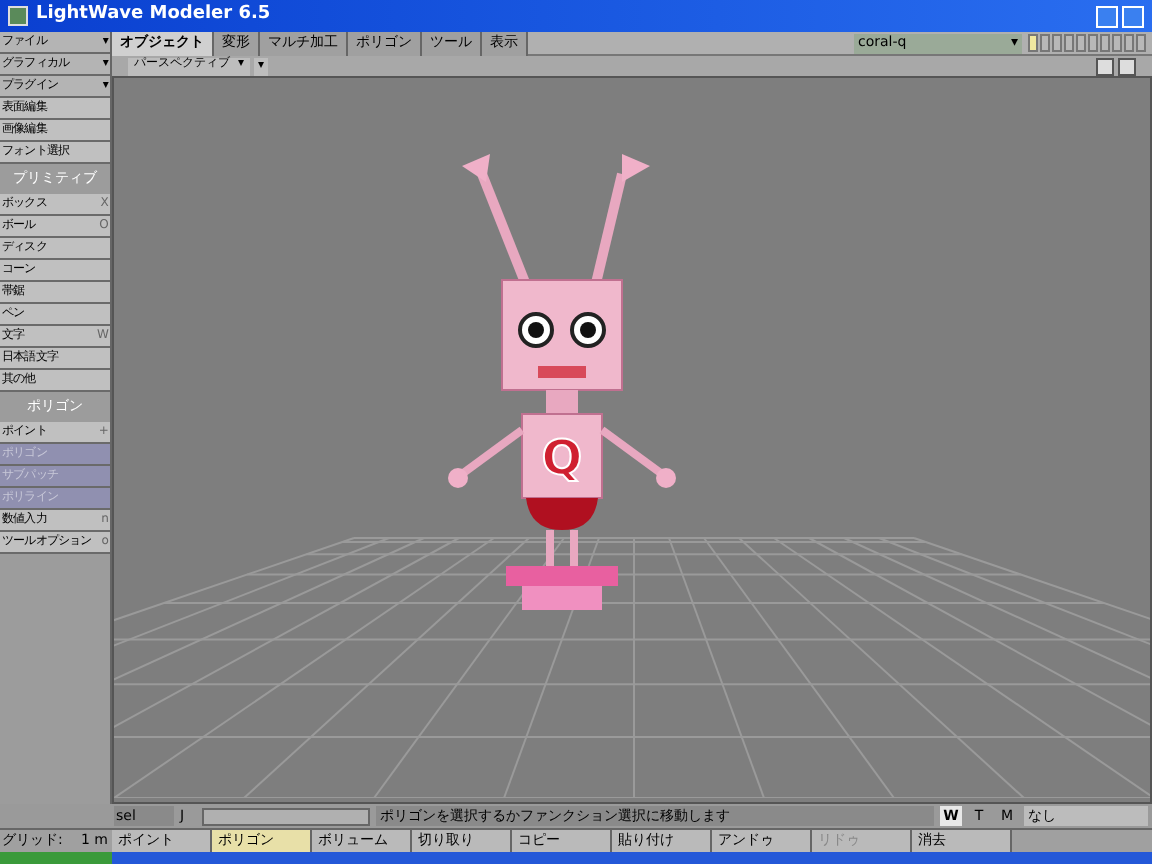 This screenshot has height=864, width=1152. Describe the element at coordinates (153, 15) in the screenshot. I see `window-title: LightWave Modeler 6.5` at that location.